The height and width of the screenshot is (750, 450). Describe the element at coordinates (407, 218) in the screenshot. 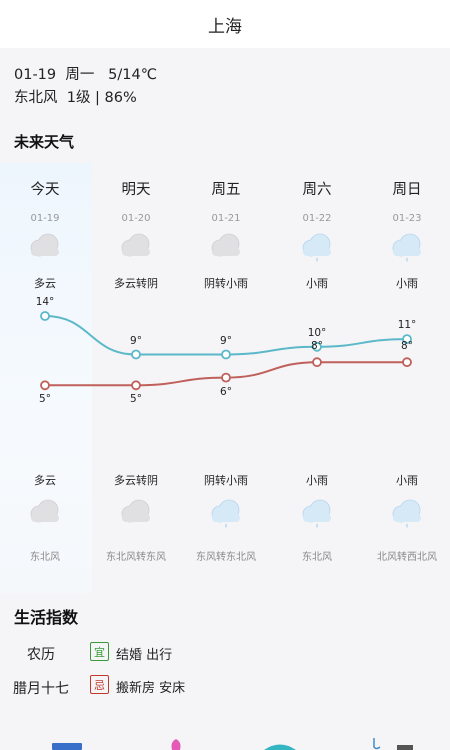

I see `day-date: 01-23` at that location.